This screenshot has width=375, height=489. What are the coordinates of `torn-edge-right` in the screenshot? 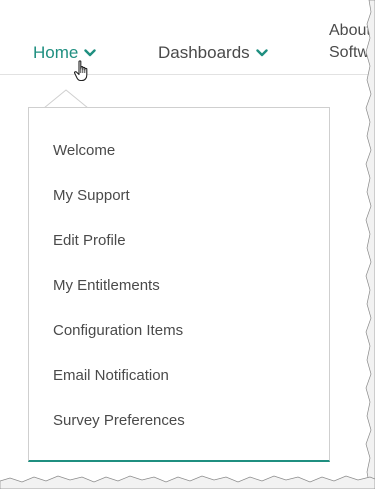 It's located at (370, 244).